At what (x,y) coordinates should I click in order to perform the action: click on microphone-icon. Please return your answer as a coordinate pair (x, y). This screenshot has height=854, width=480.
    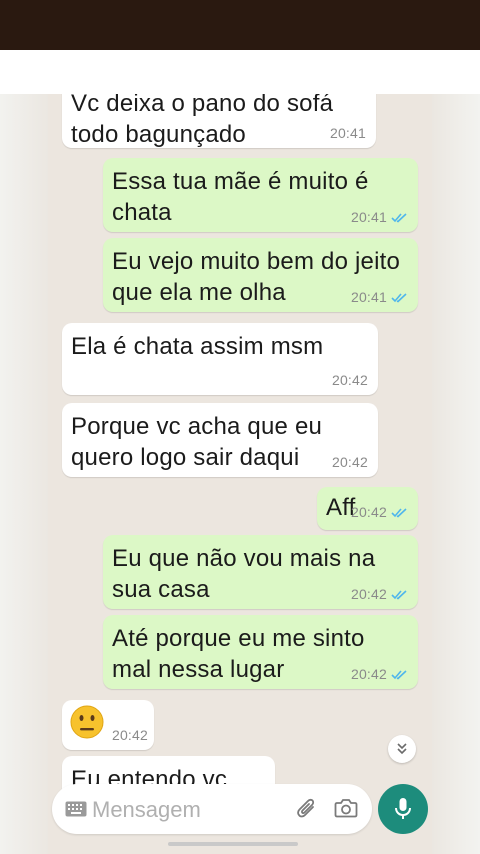
    Looking at the image, I should click on (403, 808).